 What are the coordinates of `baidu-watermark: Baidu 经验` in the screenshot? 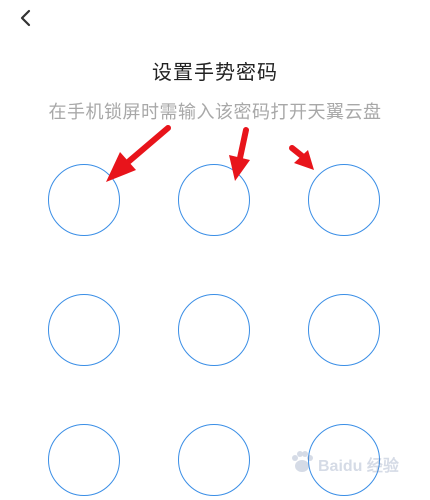 It's located at (348, 463).